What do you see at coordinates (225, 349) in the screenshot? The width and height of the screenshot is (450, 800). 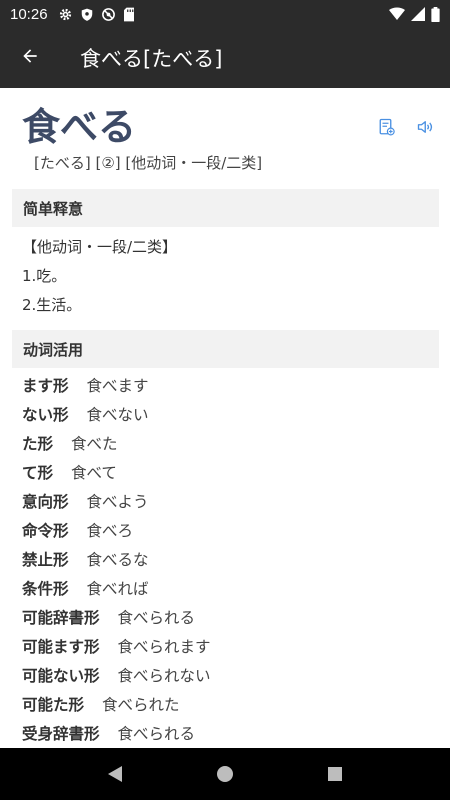 I see `conjugation-section-header: 动词活用` at bounding box center [225, 349].